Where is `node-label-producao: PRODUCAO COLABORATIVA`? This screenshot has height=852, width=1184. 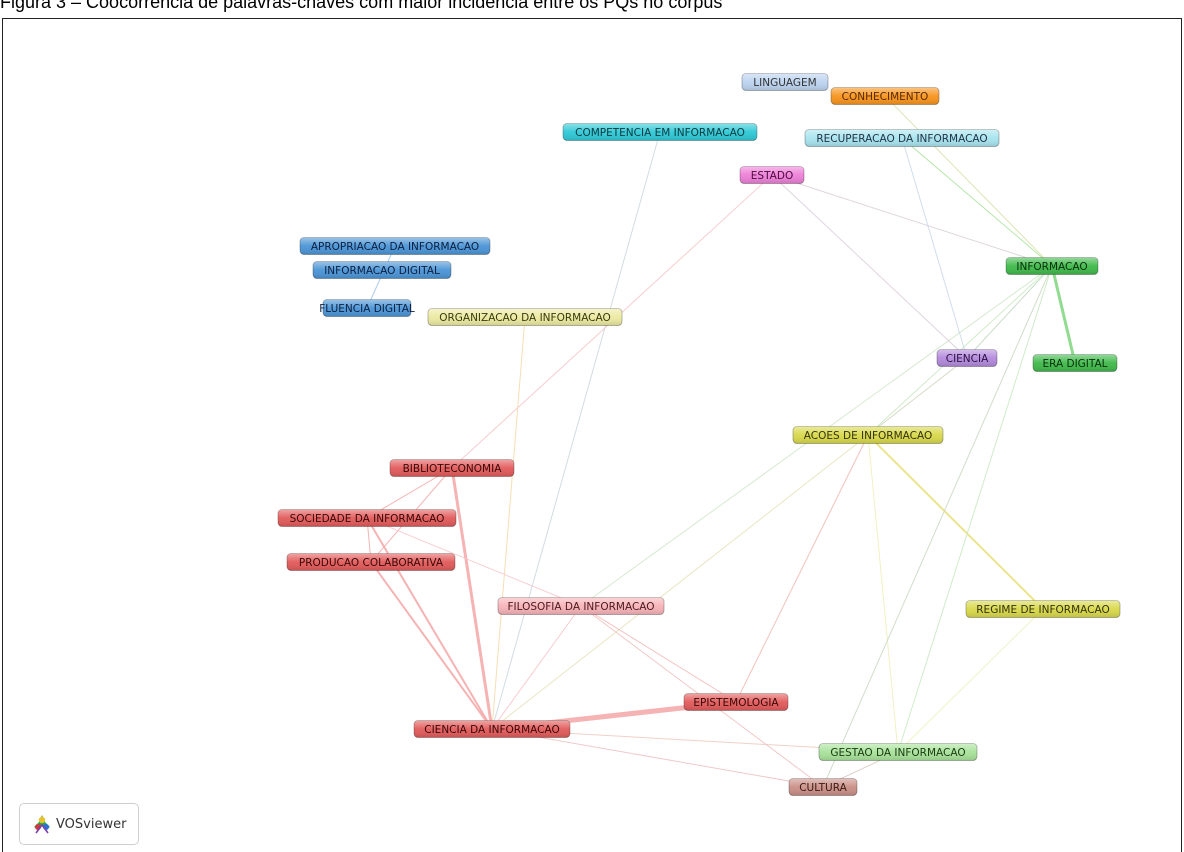
node-label-producao: PRODUCAO COLABORATIVA is located at coordinates (371, 563).